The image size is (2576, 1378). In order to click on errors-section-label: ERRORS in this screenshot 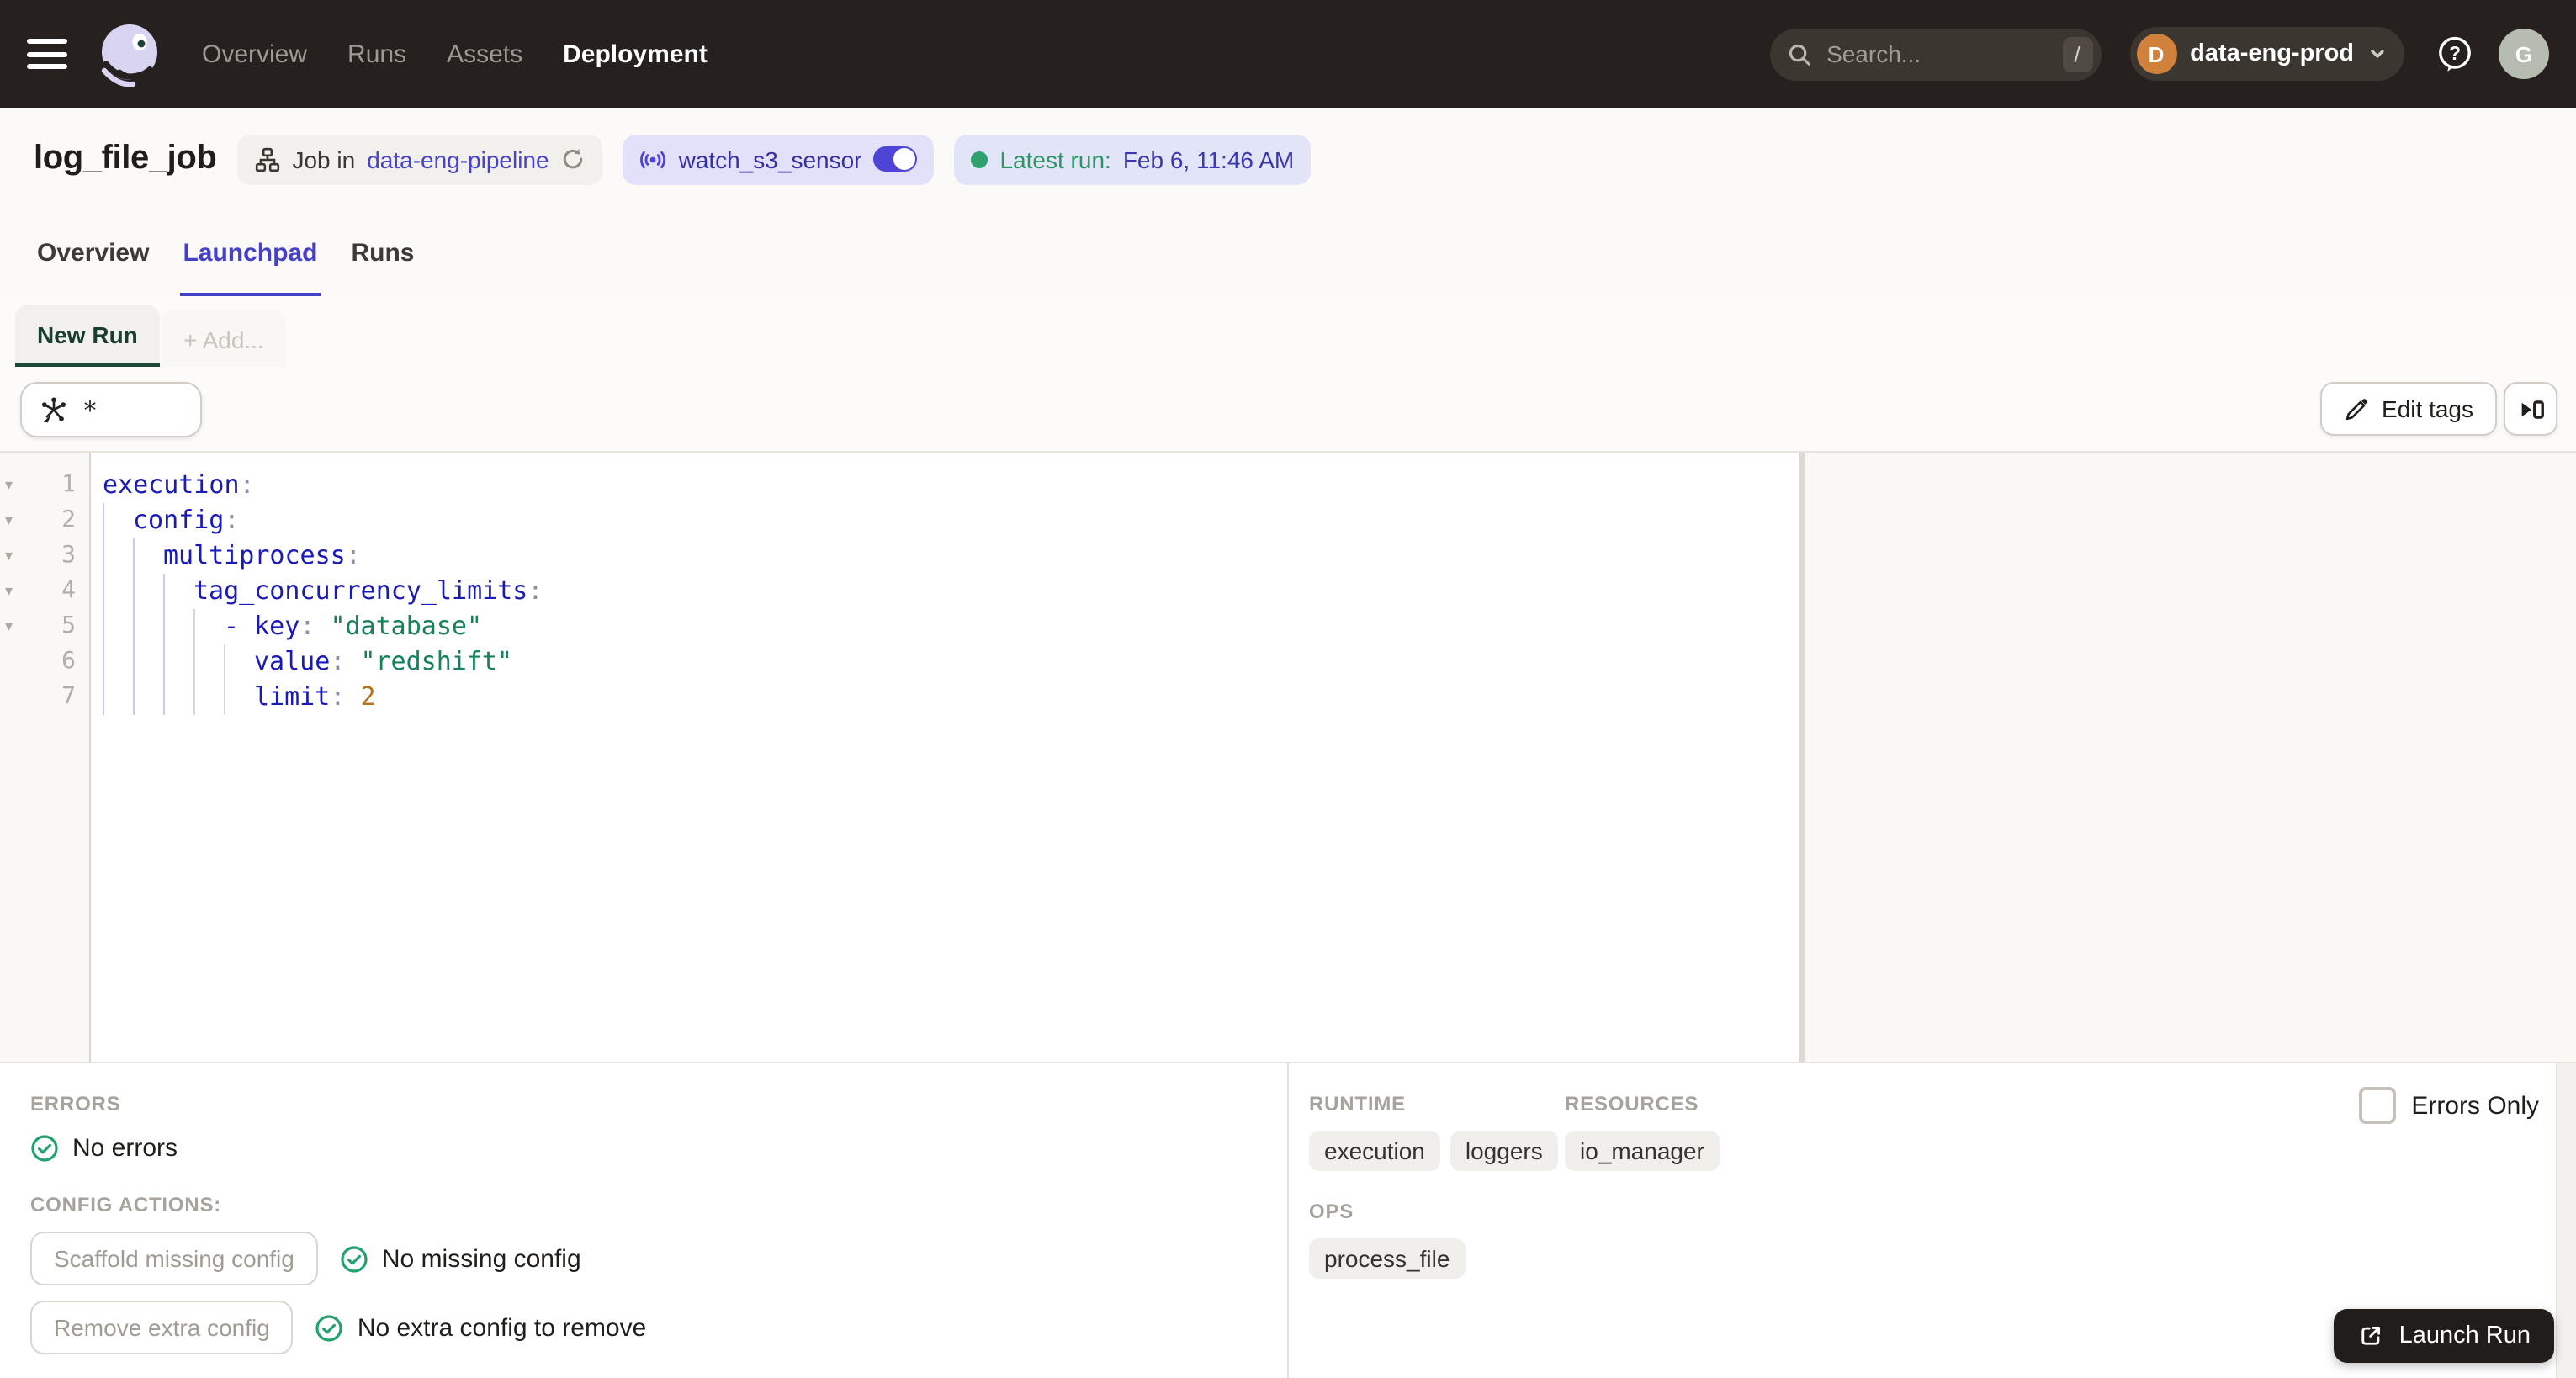, I will do `click(75, 1104)`.